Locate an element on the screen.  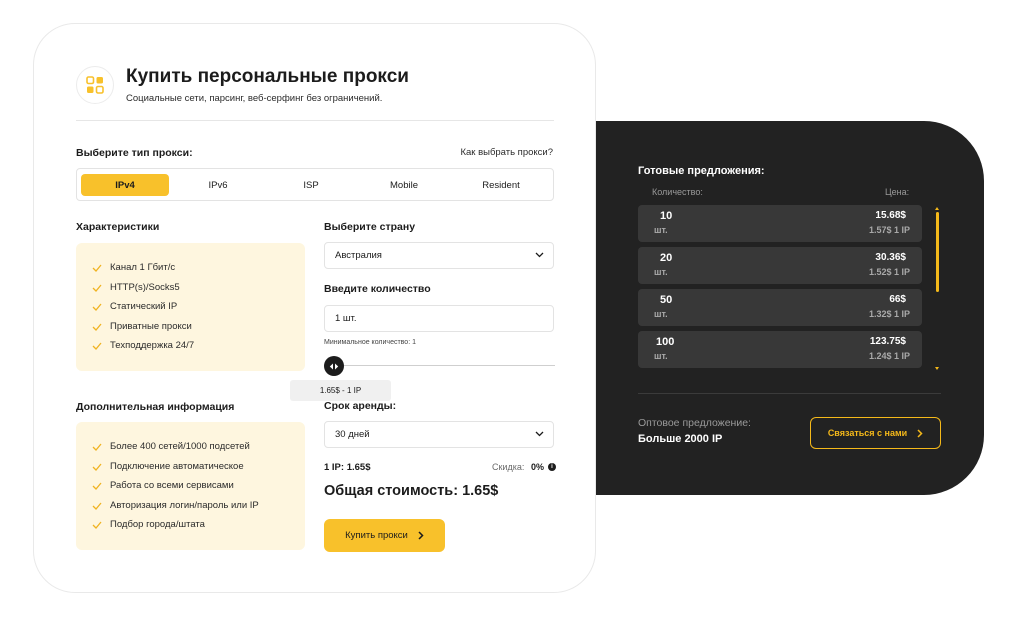
quantity-slider-handle is located at coordinates (334, 366).